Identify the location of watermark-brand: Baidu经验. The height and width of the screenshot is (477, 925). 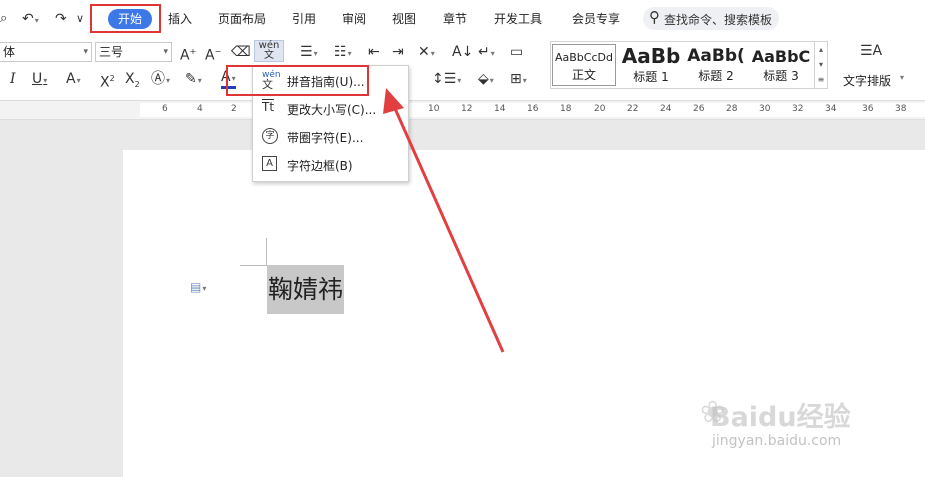
(780, 417).